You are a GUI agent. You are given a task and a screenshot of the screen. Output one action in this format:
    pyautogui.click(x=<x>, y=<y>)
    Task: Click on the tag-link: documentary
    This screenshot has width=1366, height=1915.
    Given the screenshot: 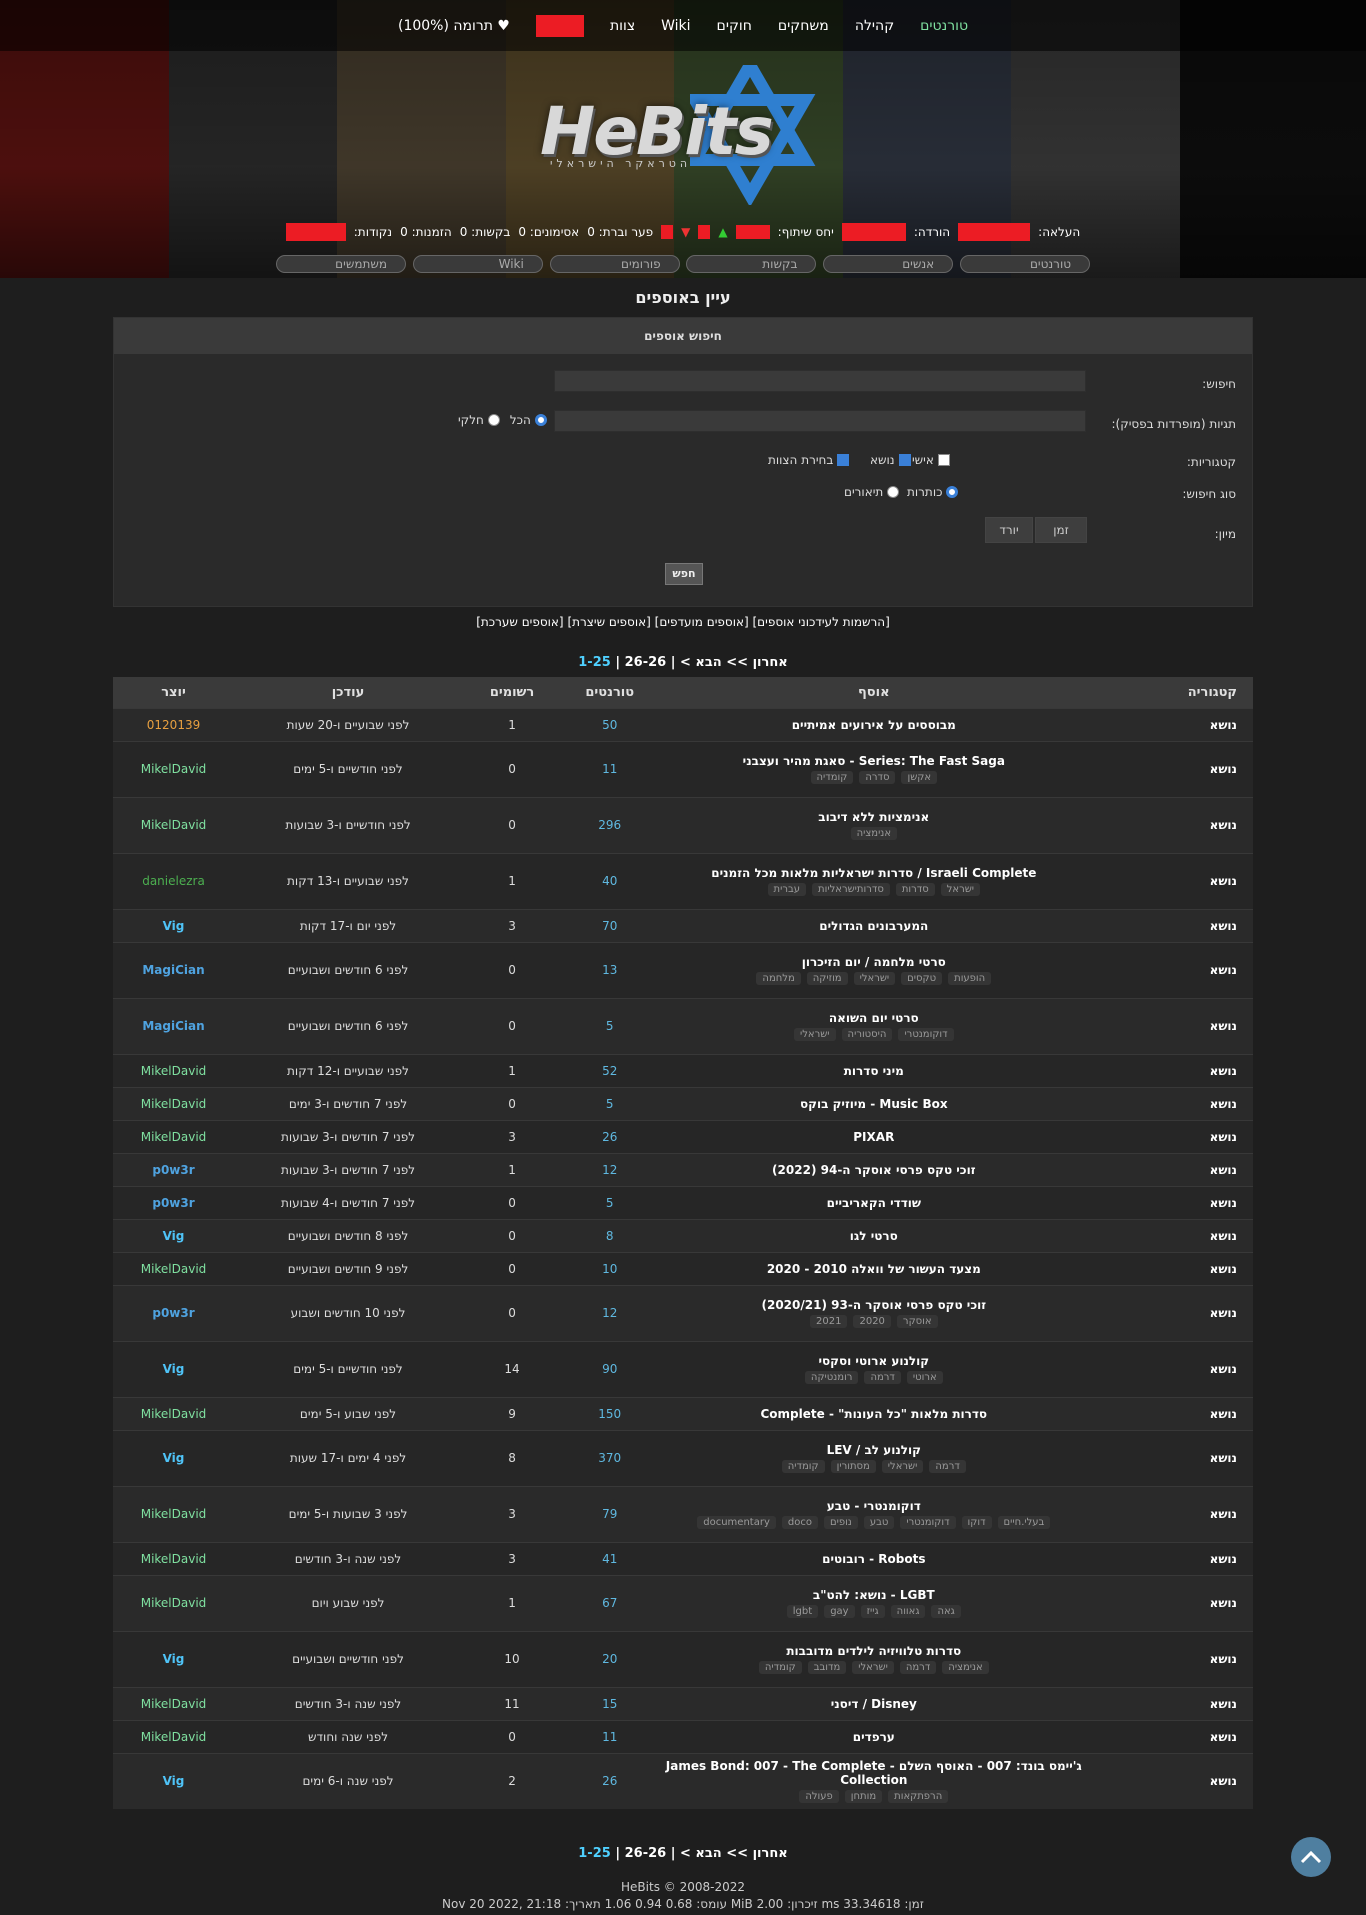 What is the action you would take?
    pyautogui.click(x=736, y=1522)
    